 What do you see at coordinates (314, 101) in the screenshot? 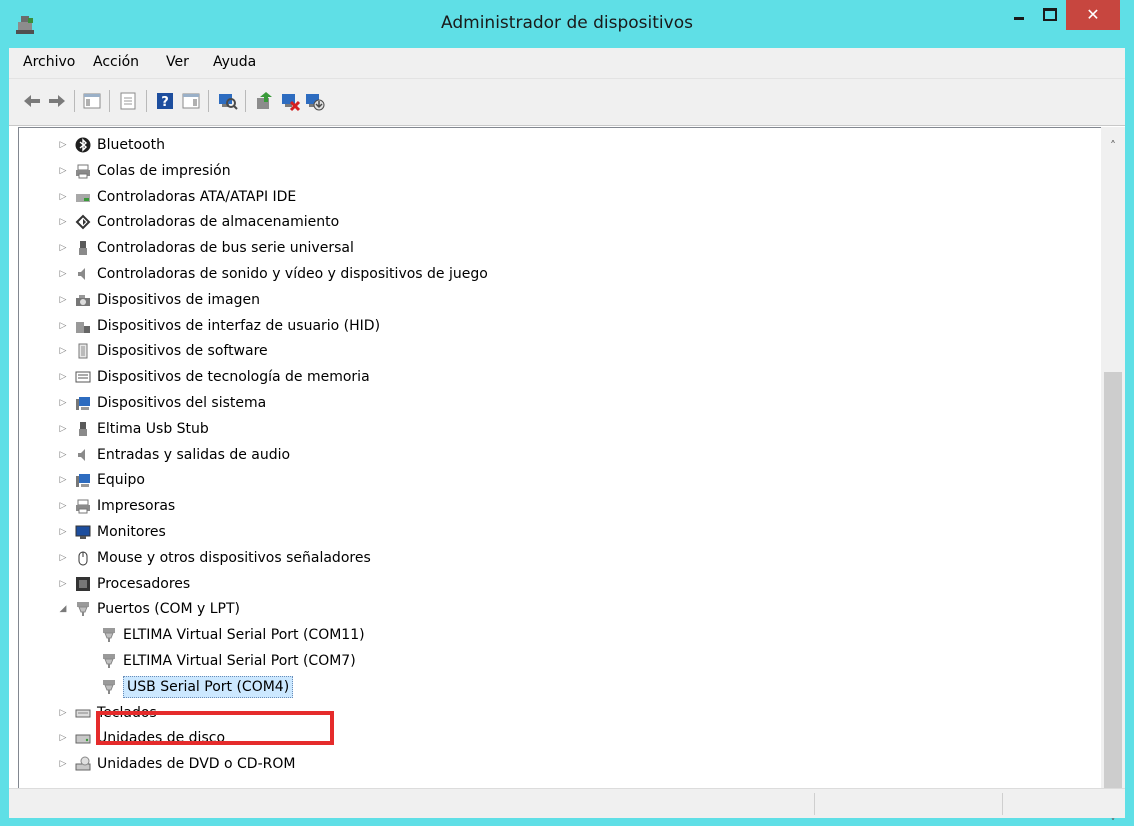
I see `disable-device-icon` at bounding box center [314, 101].